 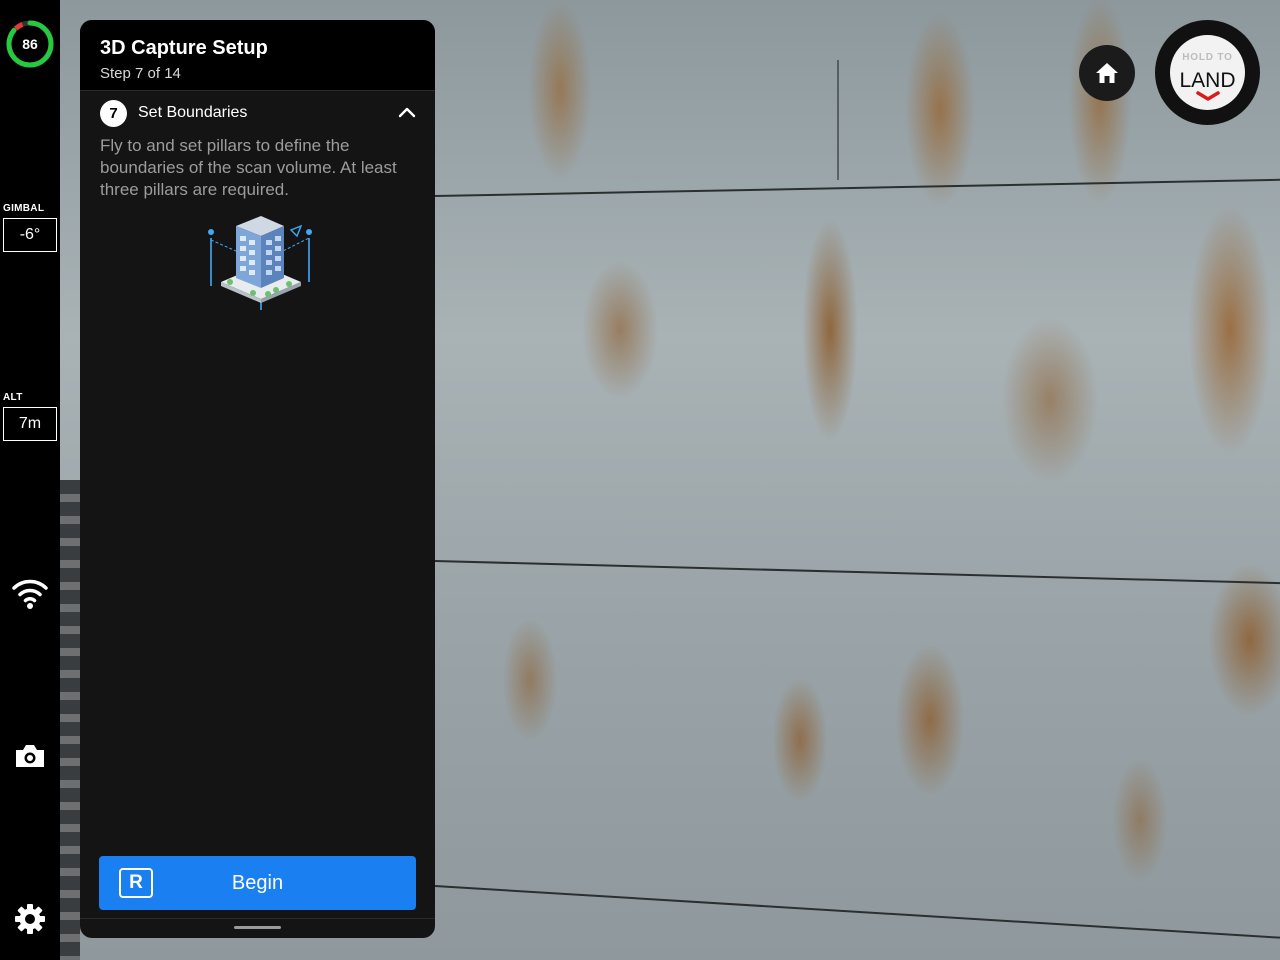 I want to click on battery-indicator: 86, so click(x=30, y=44).